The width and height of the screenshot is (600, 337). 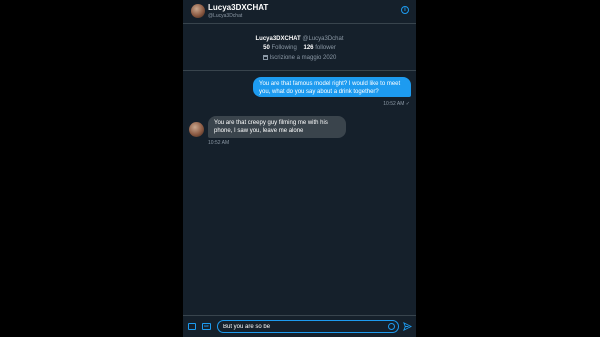 I want to click on sender-avatar, so click(x=196, y=129).